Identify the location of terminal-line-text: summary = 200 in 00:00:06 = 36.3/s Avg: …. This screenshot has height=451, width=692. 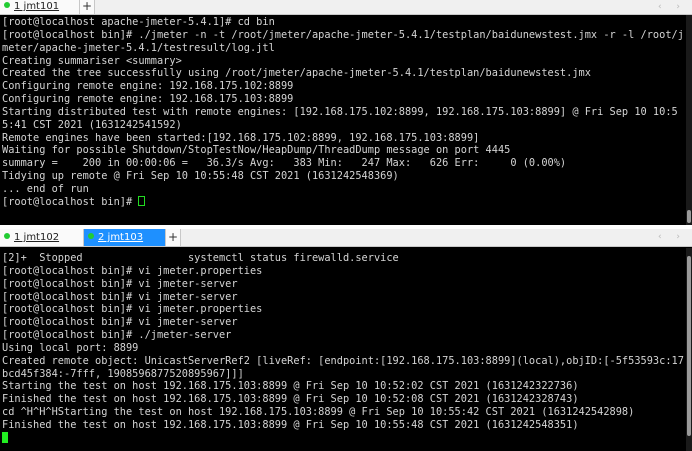
(284, 163).